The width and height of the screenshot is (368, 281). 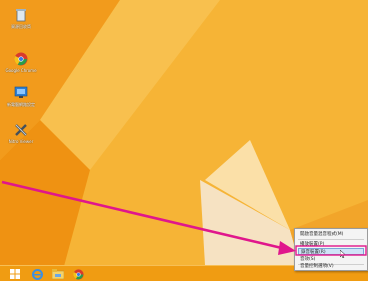 I want to click on start-button, so click(x=15, y=274).